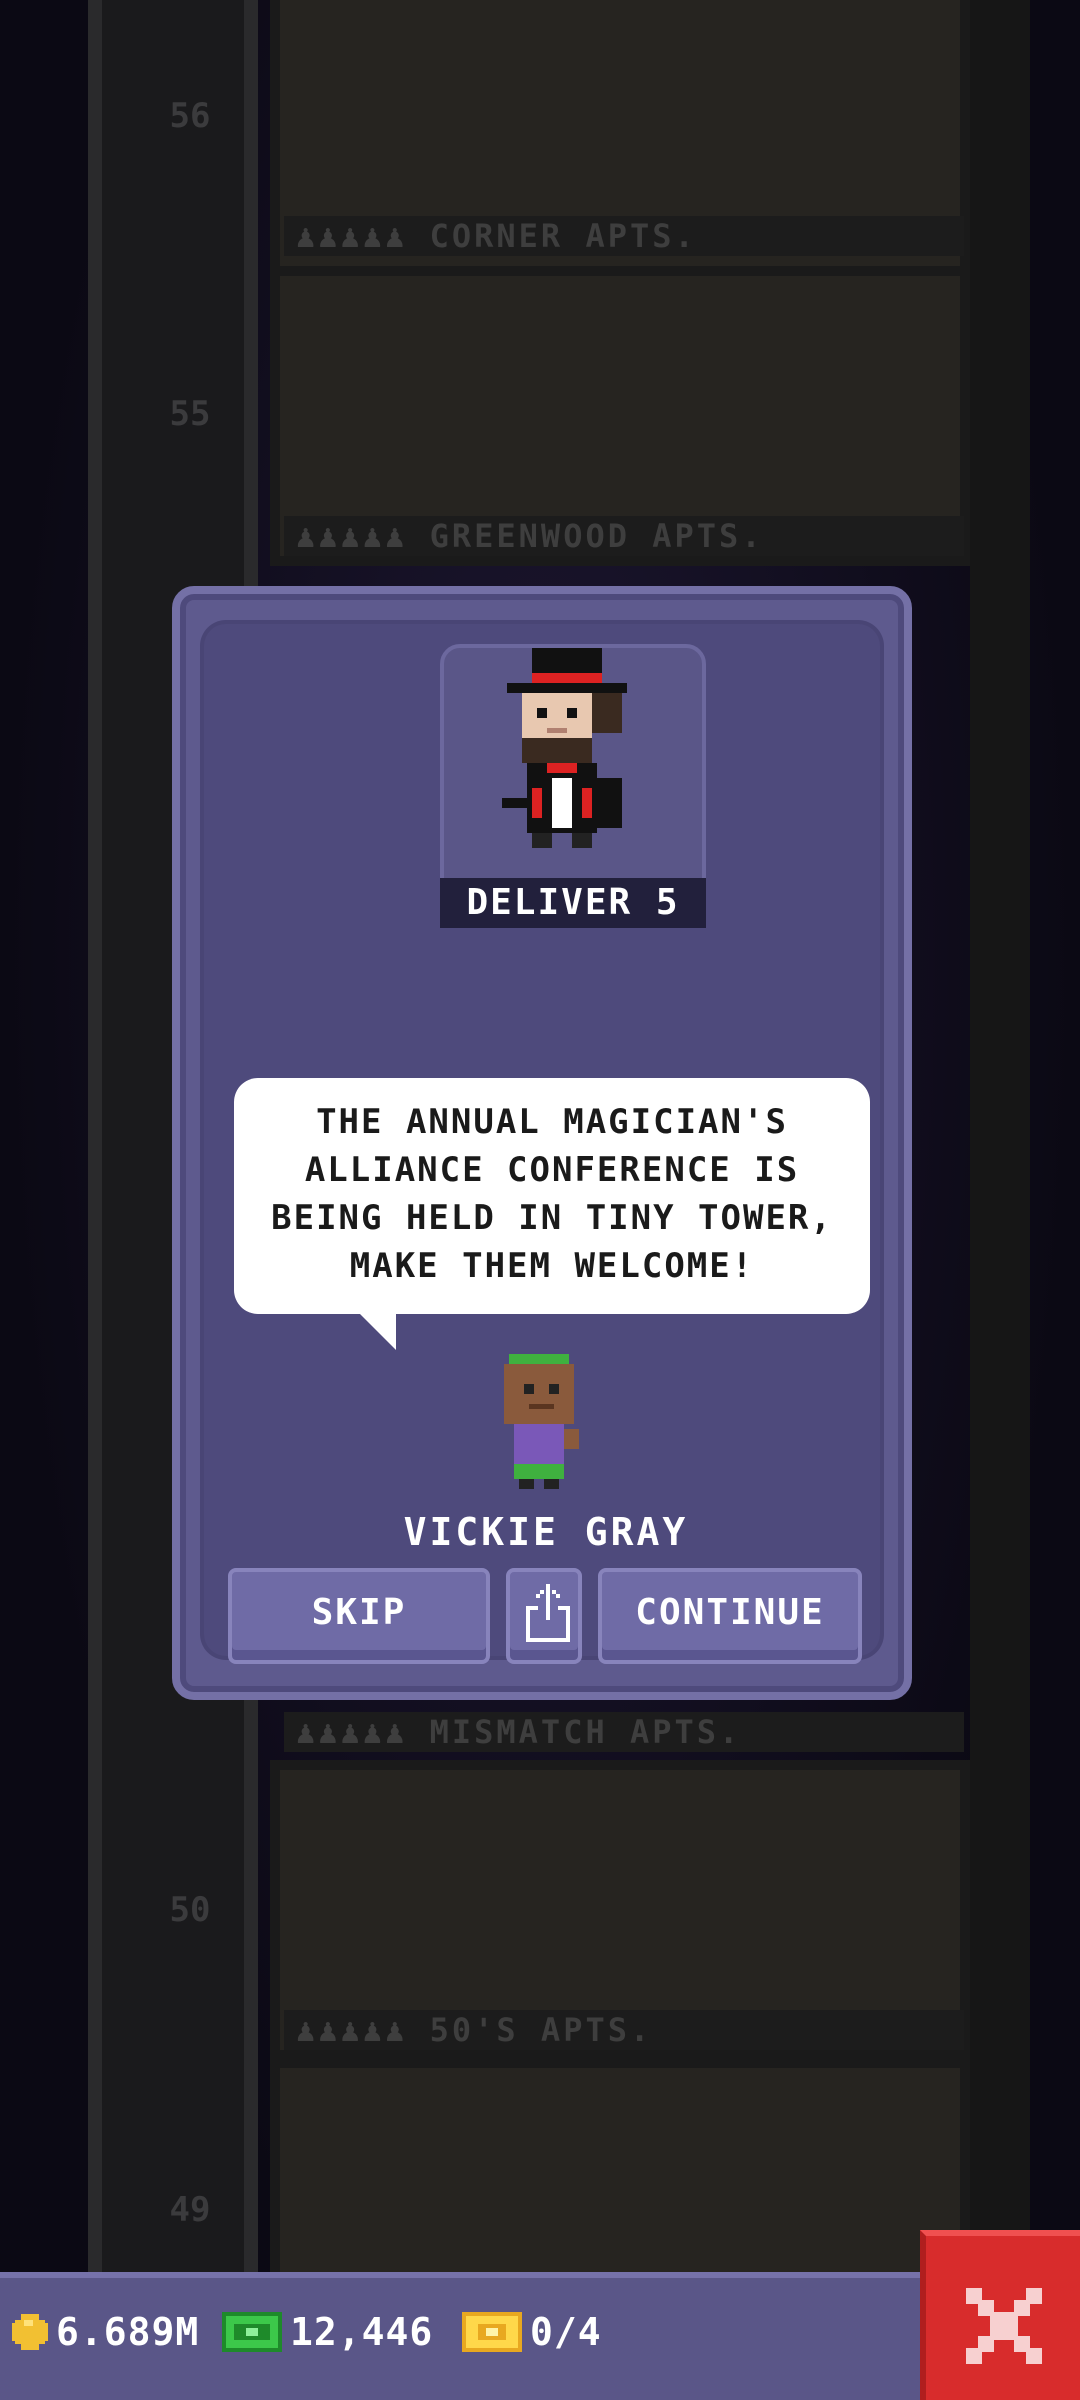  I want to click on floor-label: ♟♟♟♟♟ GREENWOOD APTS., so click(624, 536).